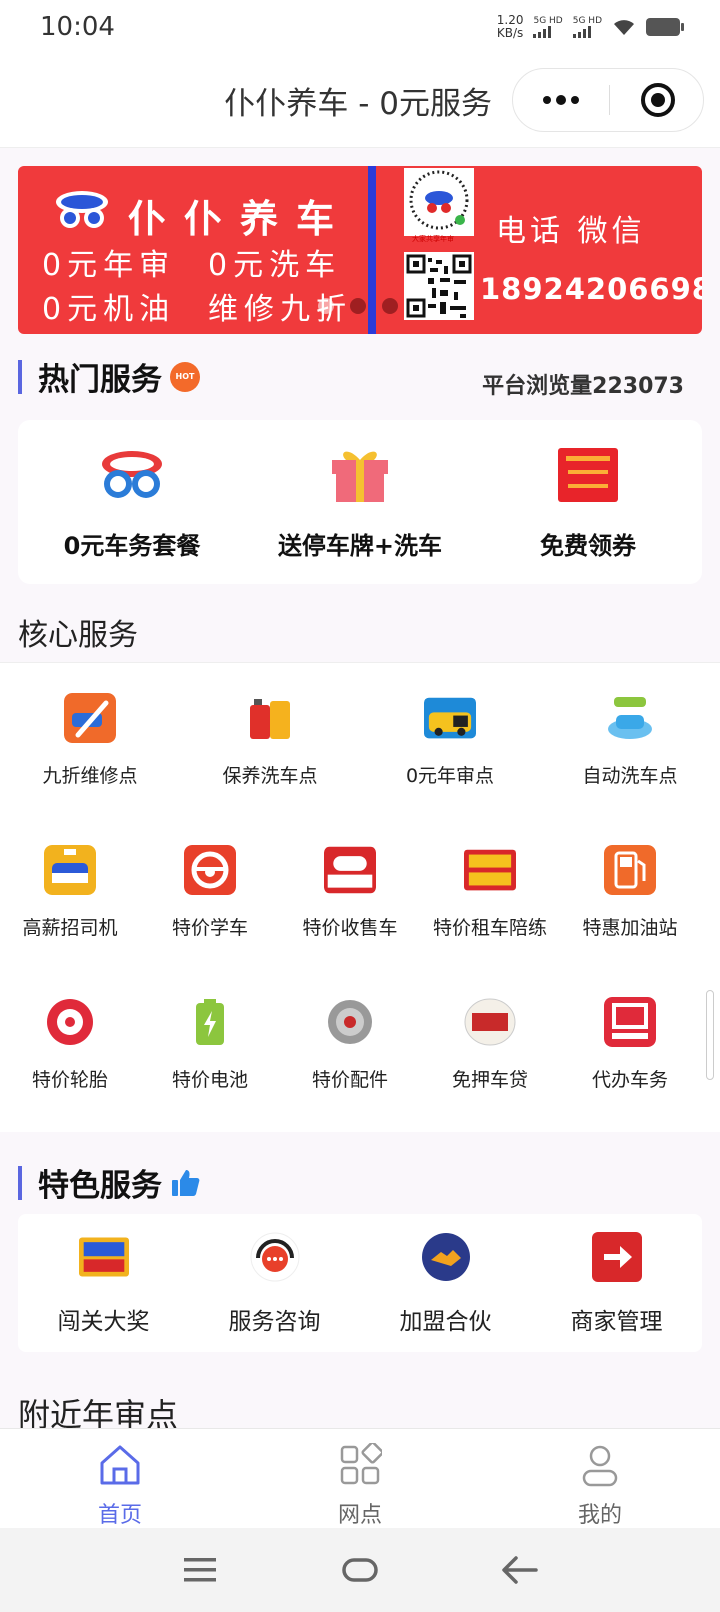 The width and height of the screenshot is (720, 1612). I want to click on core-services-title: 核心服务, so click(78, 635).